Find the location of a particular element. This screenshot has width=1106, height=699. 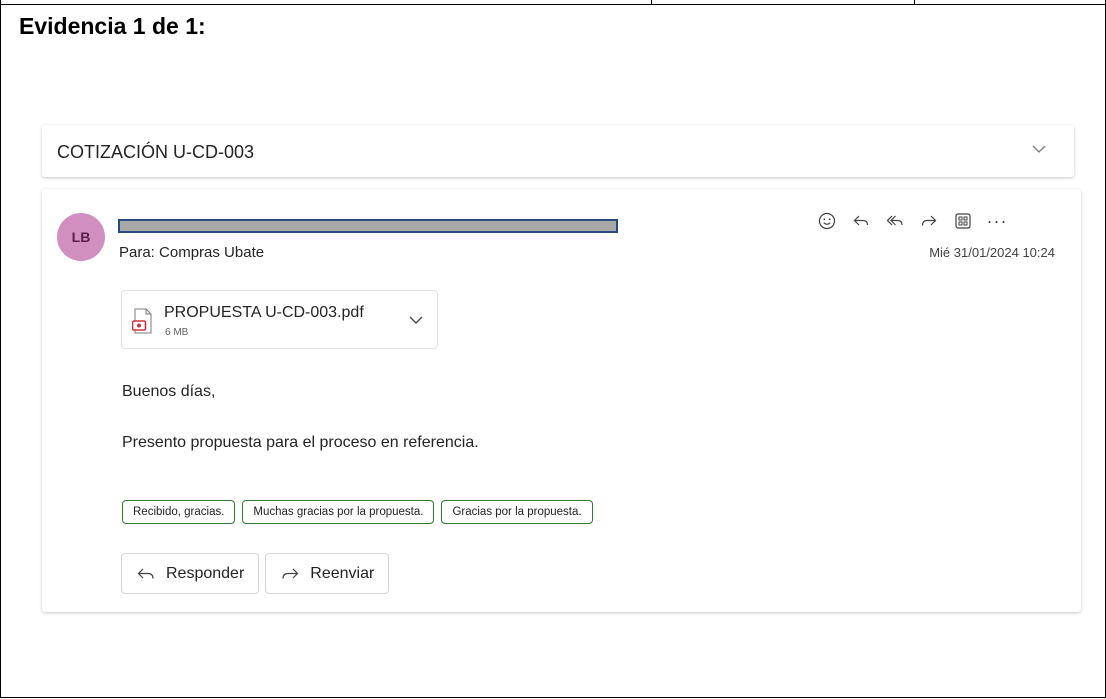

forward-label: Reenviar is located at coordinates (342, 573).